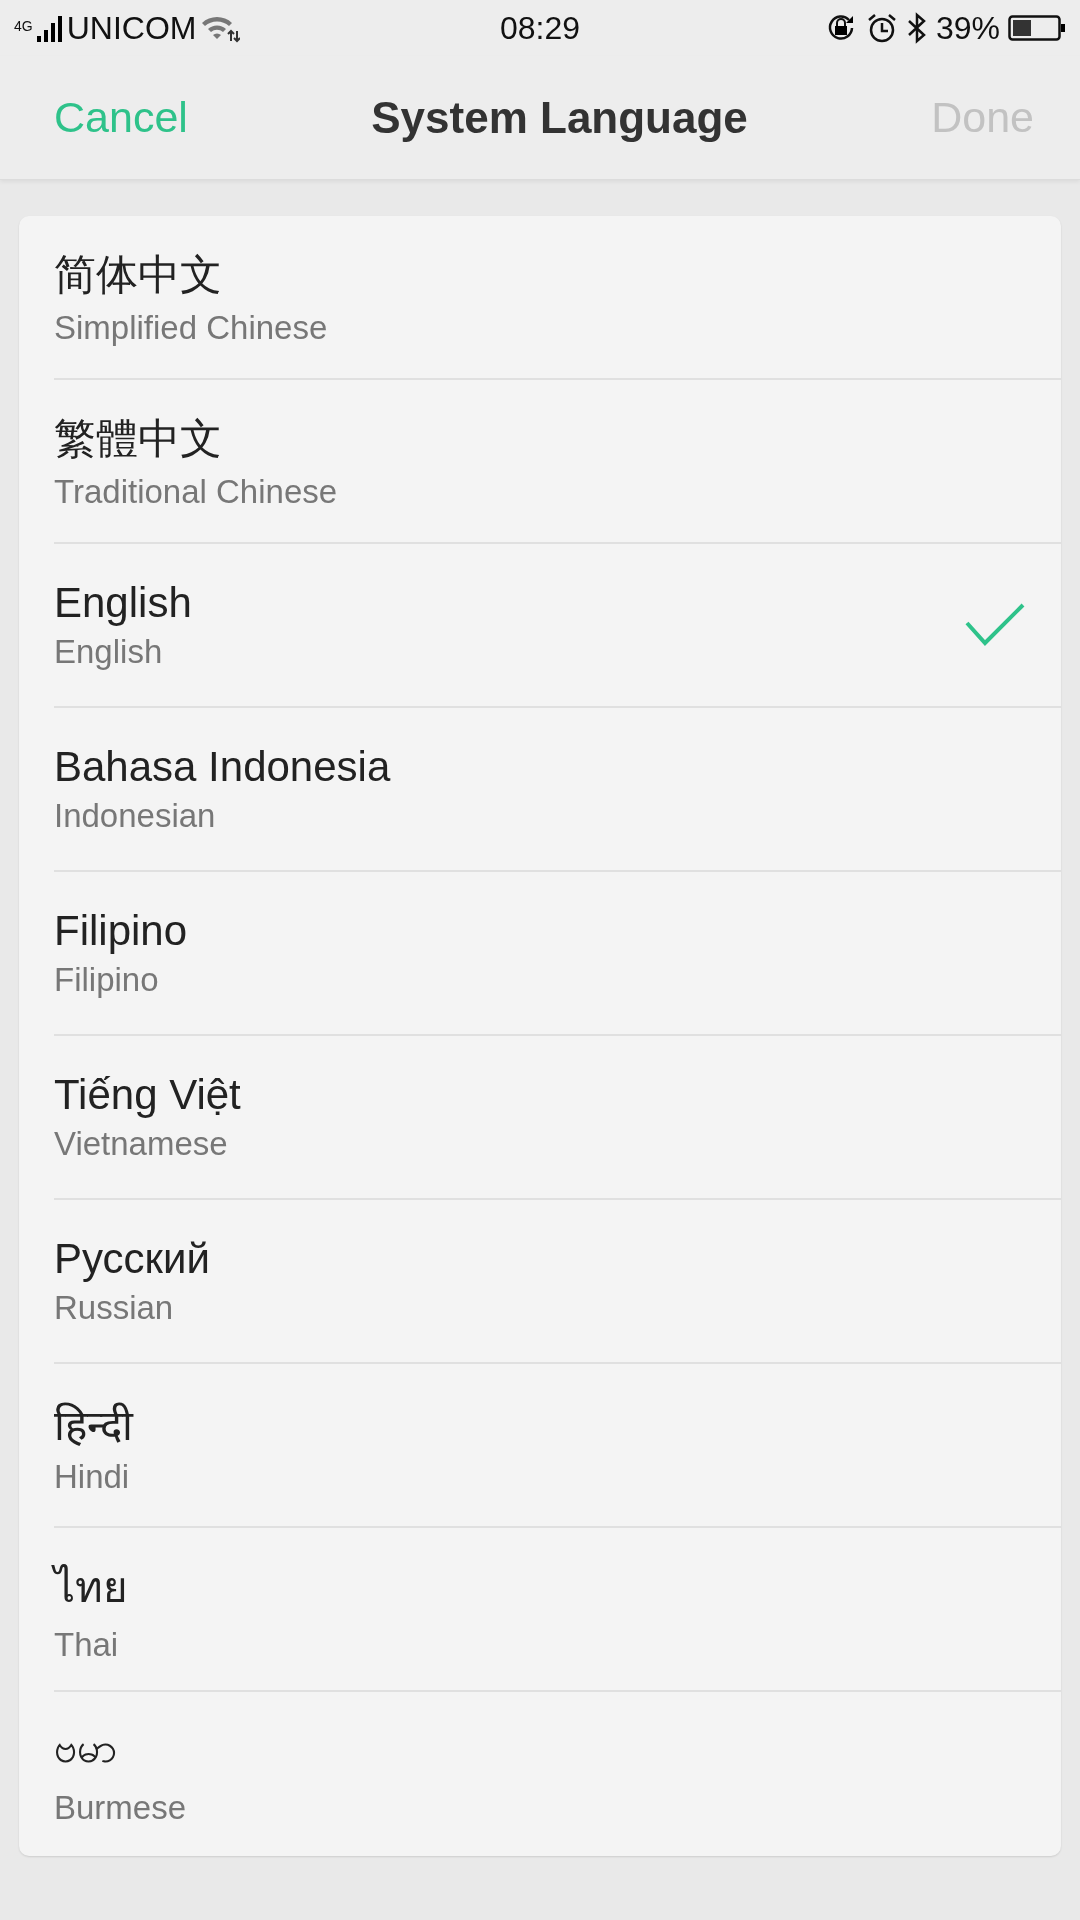 The width and height of the screenshot is (1080, 1920). What do you see at coordinates (49, 28) in the screenshot?
I see `signal-icon` at bounding box center [49, 28].